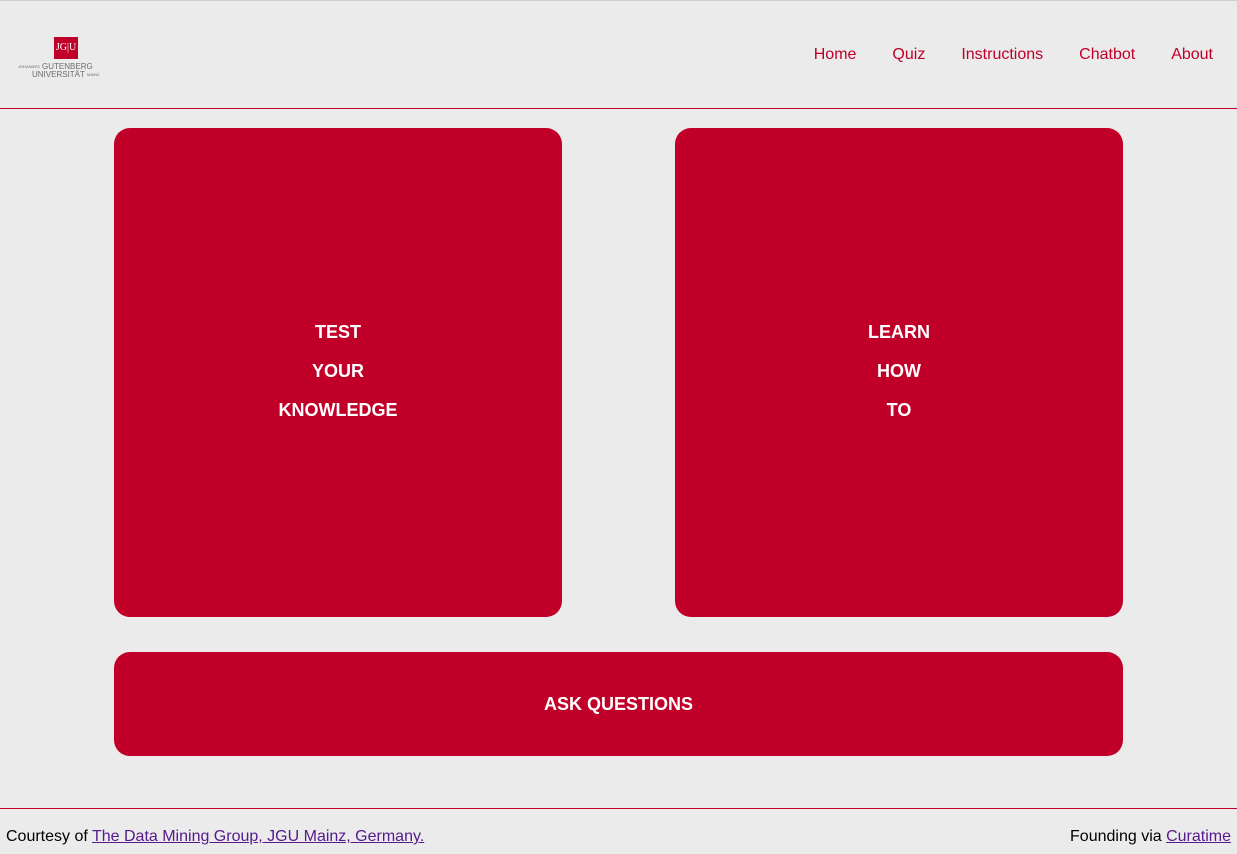 The width and height of the screenshot is (1237, 854). I want to click on test-card-line: TEST, so click(337, 332).